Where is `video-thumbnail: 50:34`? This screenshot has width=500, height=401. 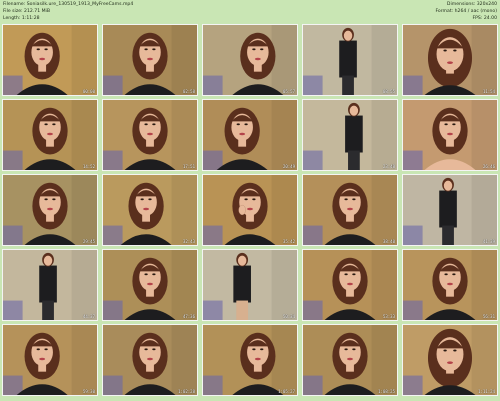 video-thumbnail: 50:34 is located at coordinates (250, 285).